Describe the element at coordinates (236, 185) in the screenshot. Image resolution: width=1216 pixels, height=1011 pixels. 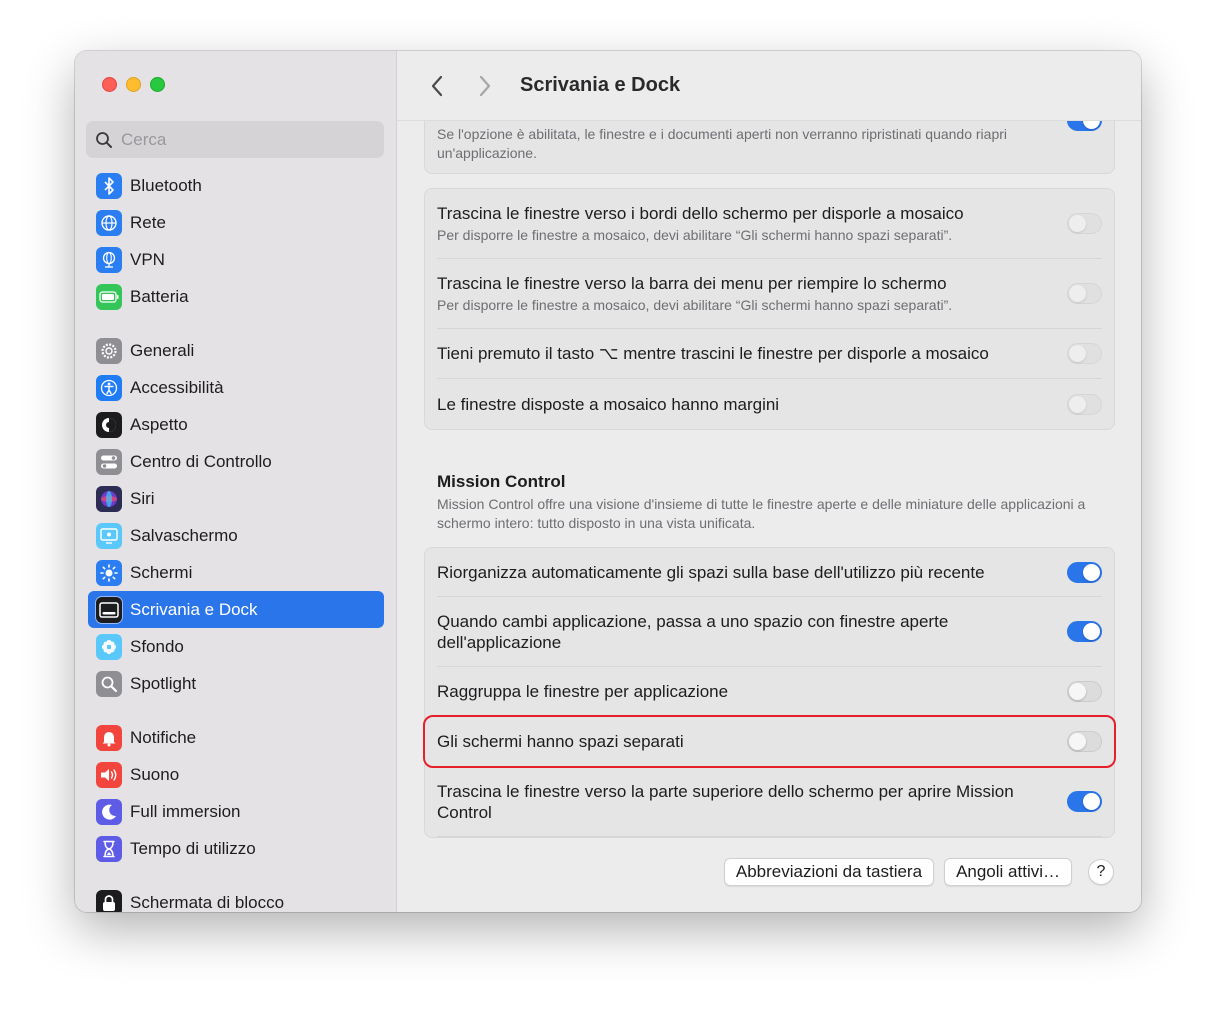
I see `sidebar-item-bluetooth: Bluetooth` at that location.